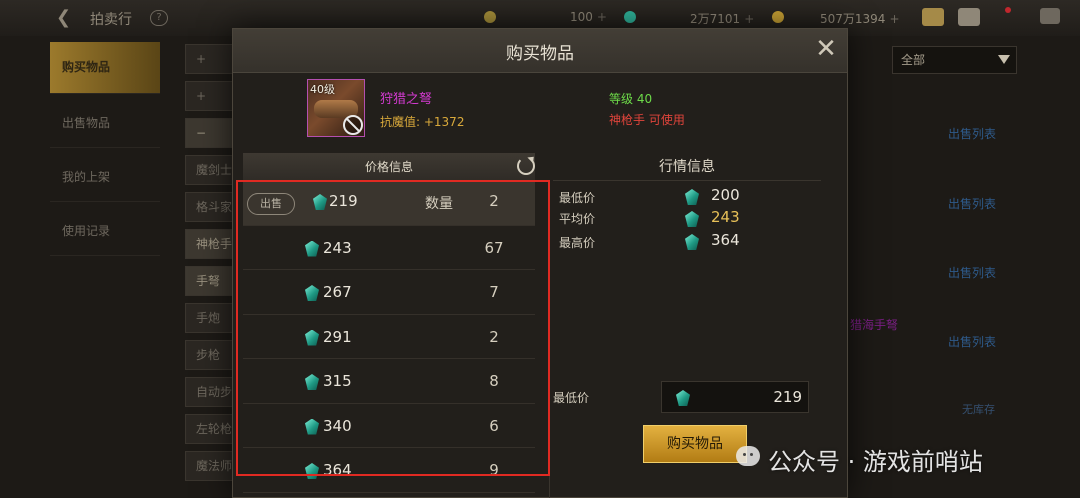 This screenshot has width=1080, height=498. I want to click on filter-item: 格斗家, so click(210, 207).